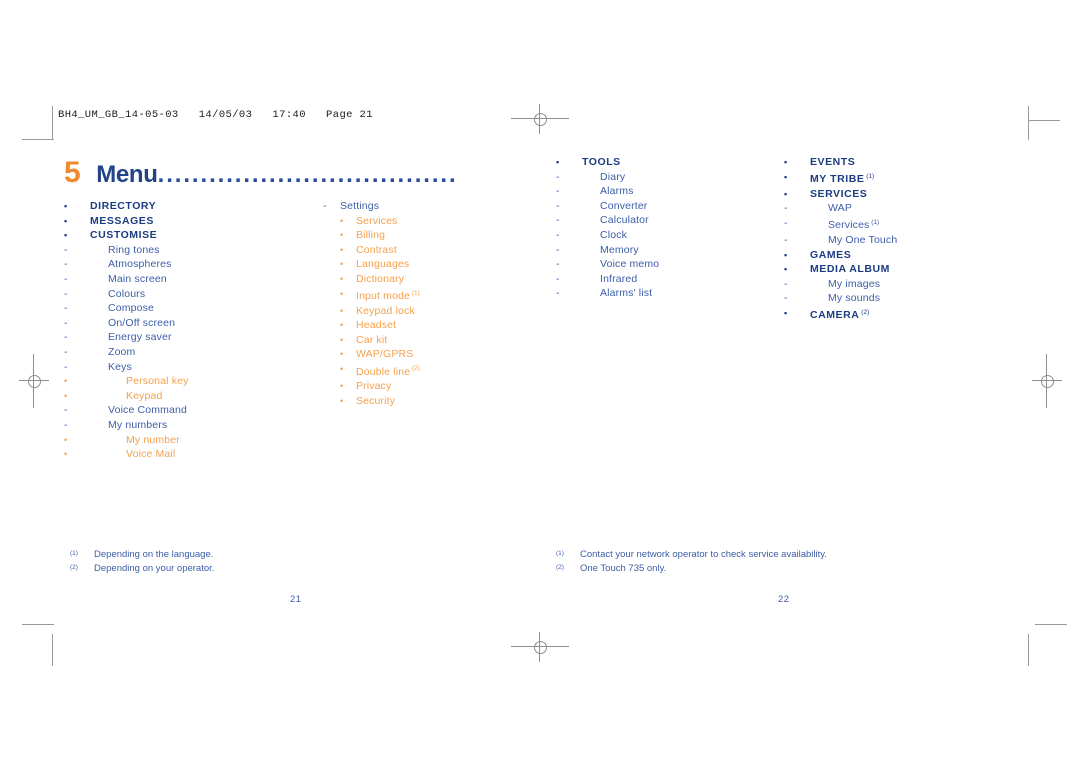 Image resolution: width=1080 pixels, height=763 pixels. Describe the element at coordinates (840, 194) in the screenshot. I see `menu-item-level-1: • SERVICES` at that location.